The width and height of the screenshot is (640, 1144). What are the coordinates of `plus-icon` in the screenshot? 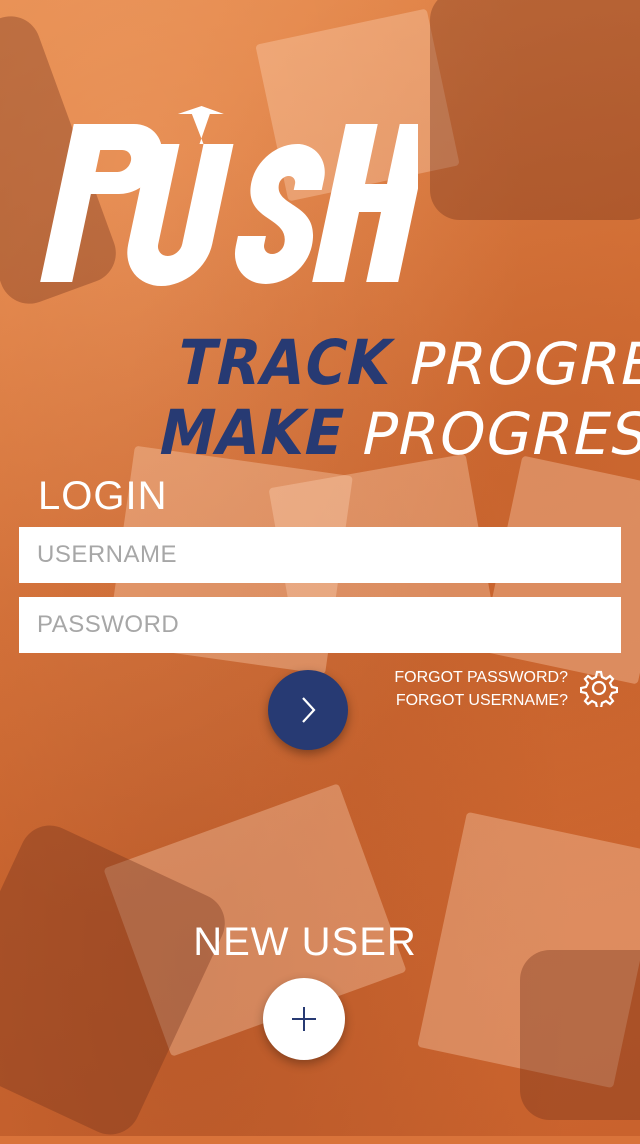 It's located at (304, 1019).